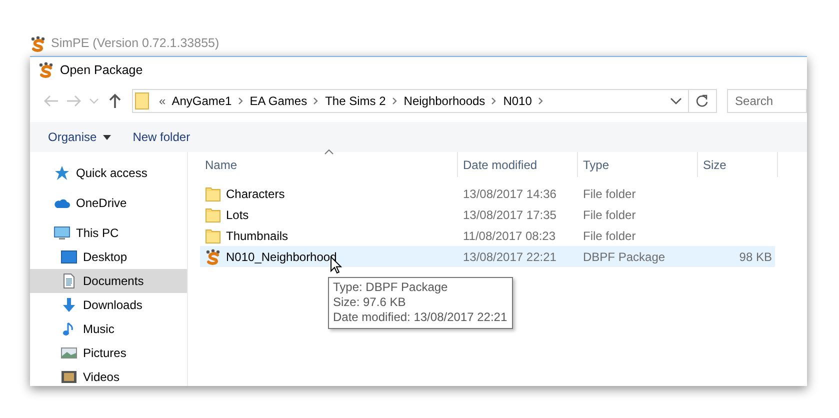  Describe the element at coordinates (108, 173) in the screenshot. I see `sidebar-item: Quick access` at that location.